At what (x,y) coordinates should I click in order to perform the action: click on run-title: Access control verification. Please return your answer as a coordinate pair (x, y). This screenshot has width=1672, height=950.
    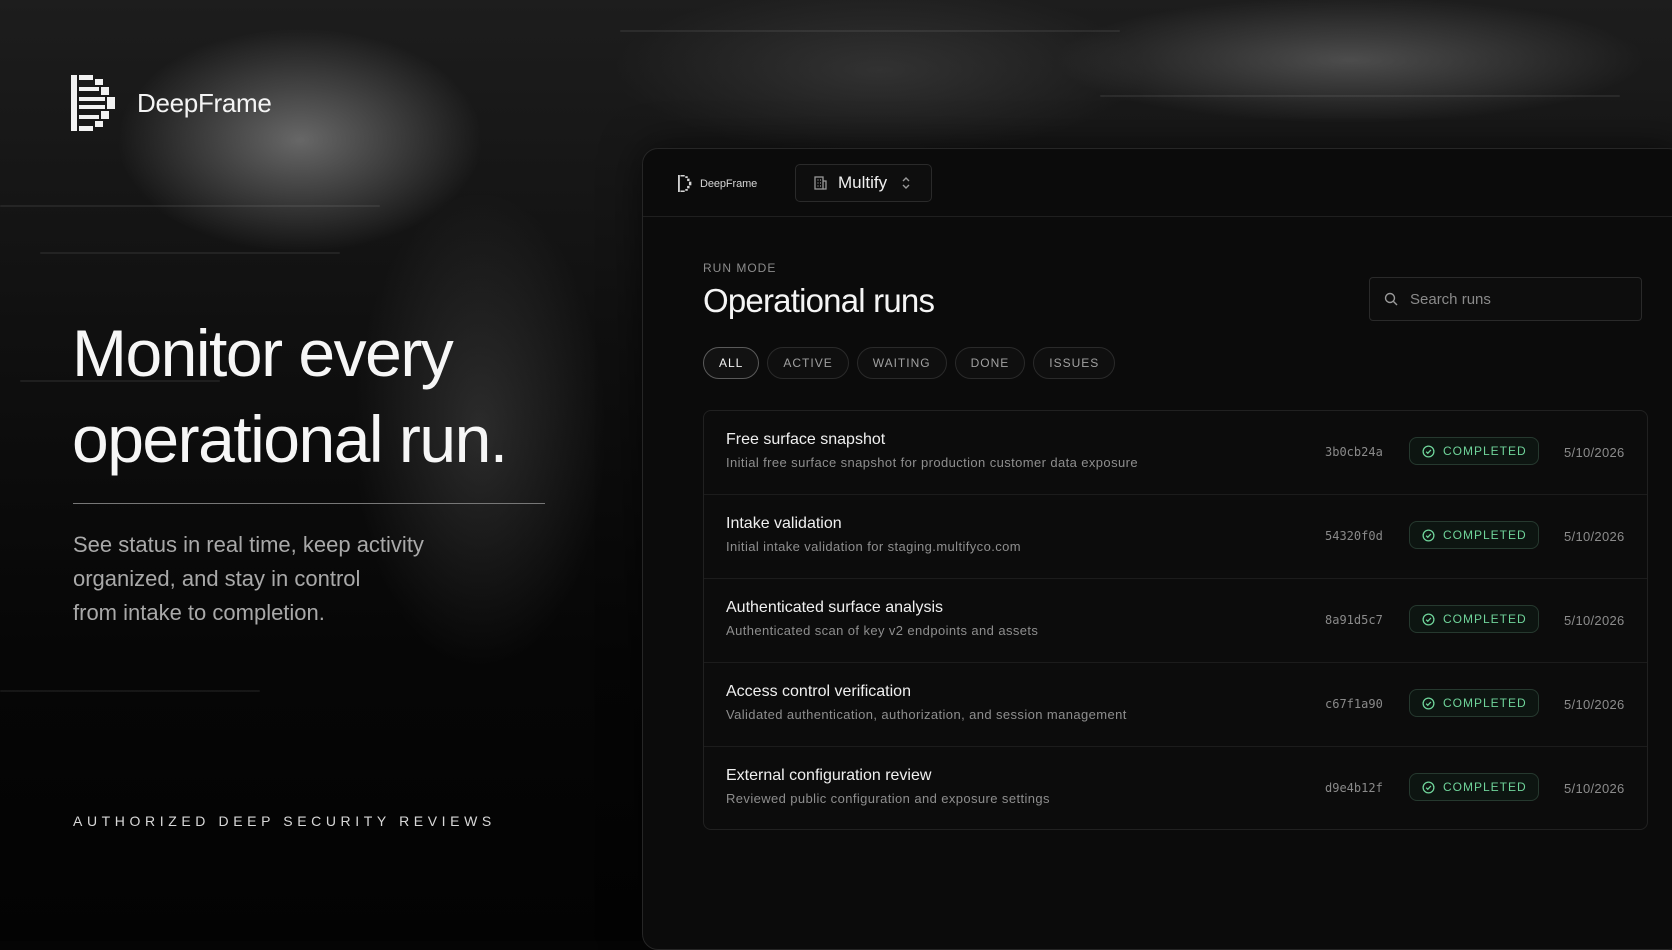
    Looking at the image, I should click on (818, 691).